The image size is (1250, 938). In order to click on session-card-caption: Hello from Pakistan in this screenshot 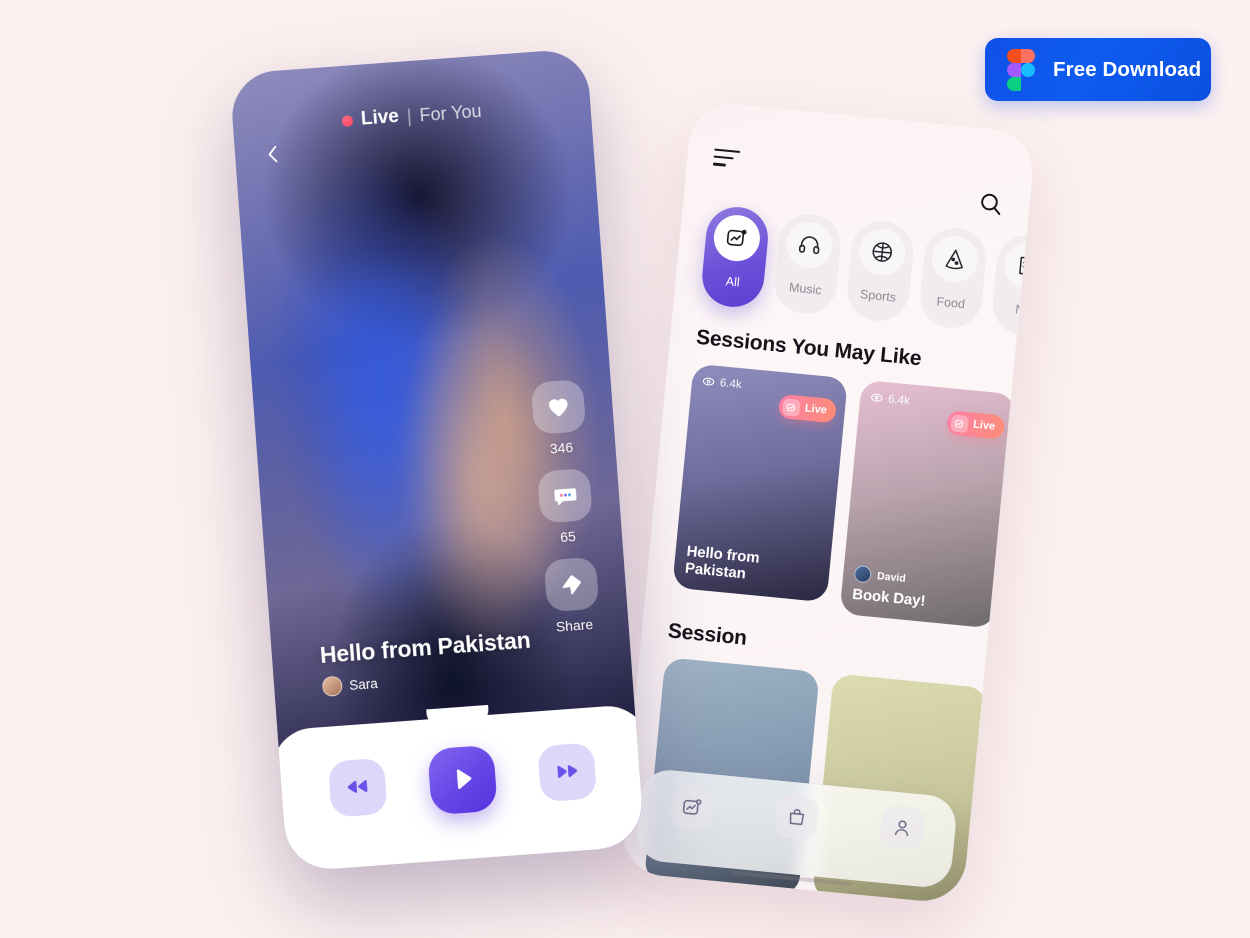, I will do `click(722, 562)`.